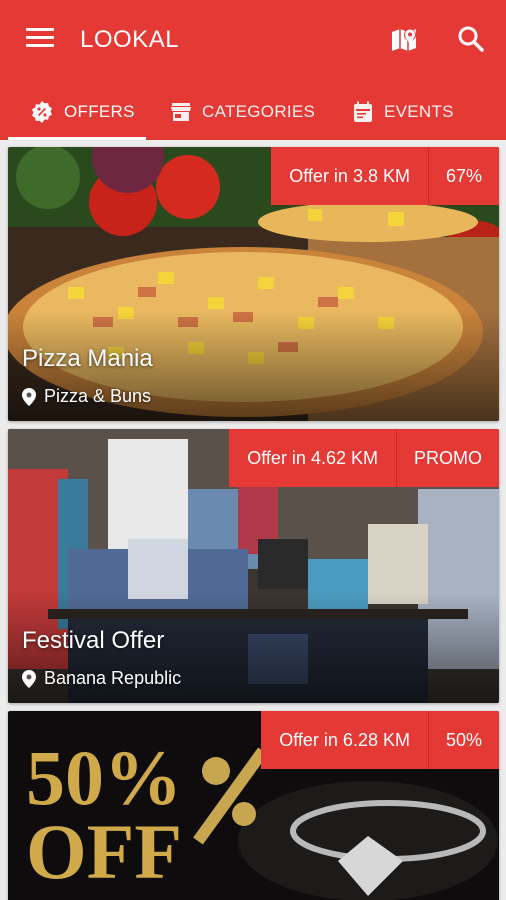  I want to click on app-title: LOOKAL, so click(130, 39).